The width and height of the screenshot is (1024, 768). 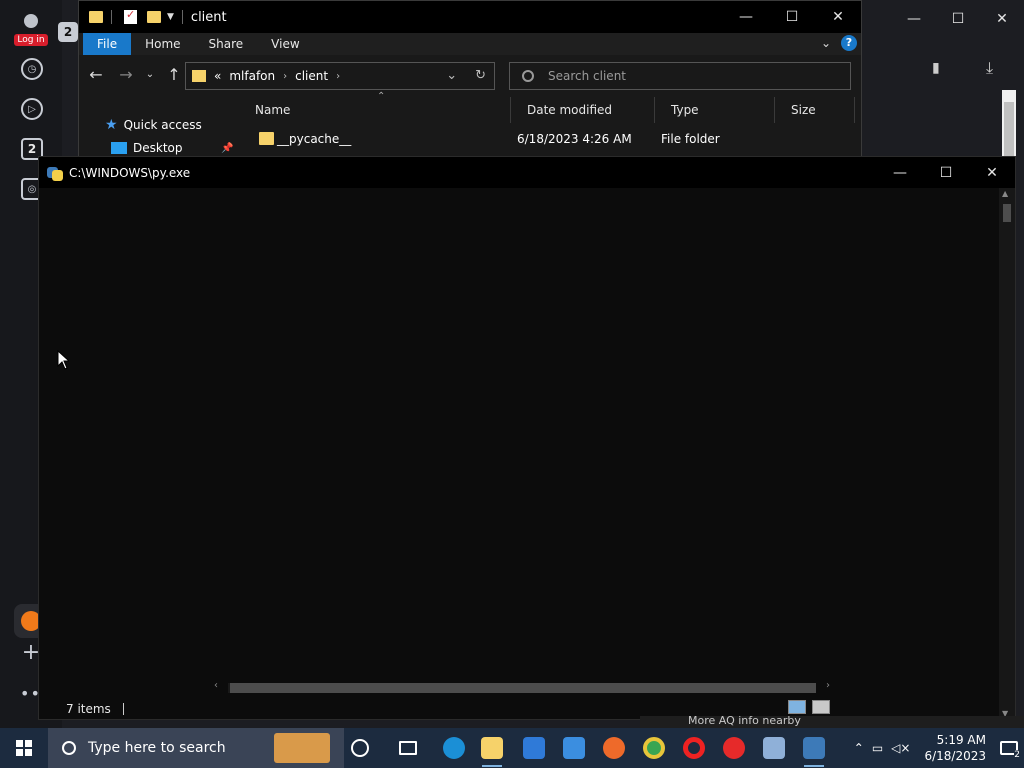 What do you see at coordinates (492, 750) in the screenshot?
I see `file-explorer-icon` at bounding box center [492, 750].